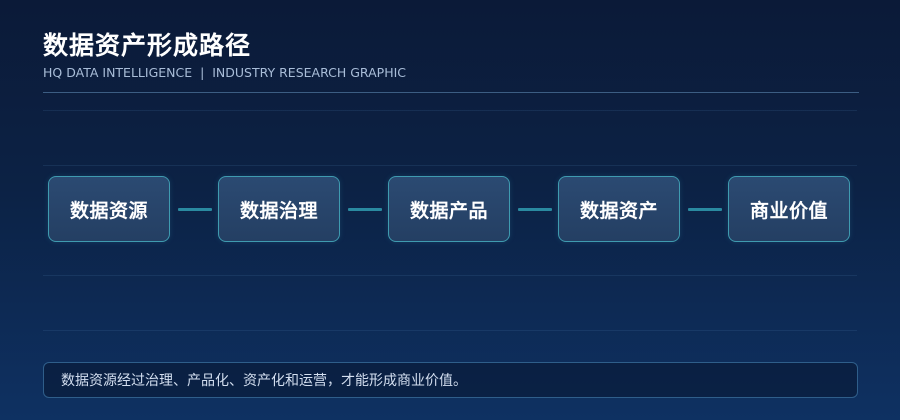 The width and height of the screenshot is (900, 420). I want to click on header-divider, so click(451, 92).